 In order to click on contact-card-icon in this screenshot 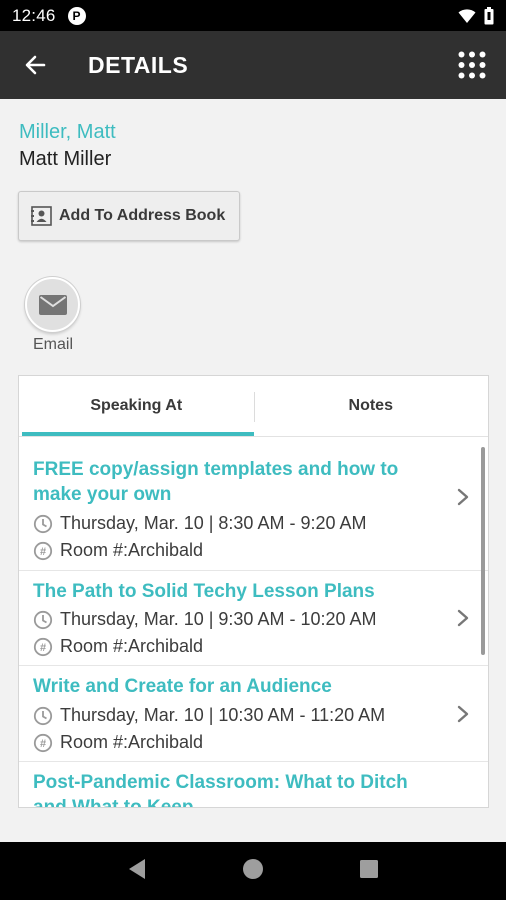, I will do `click(41, 216)`.